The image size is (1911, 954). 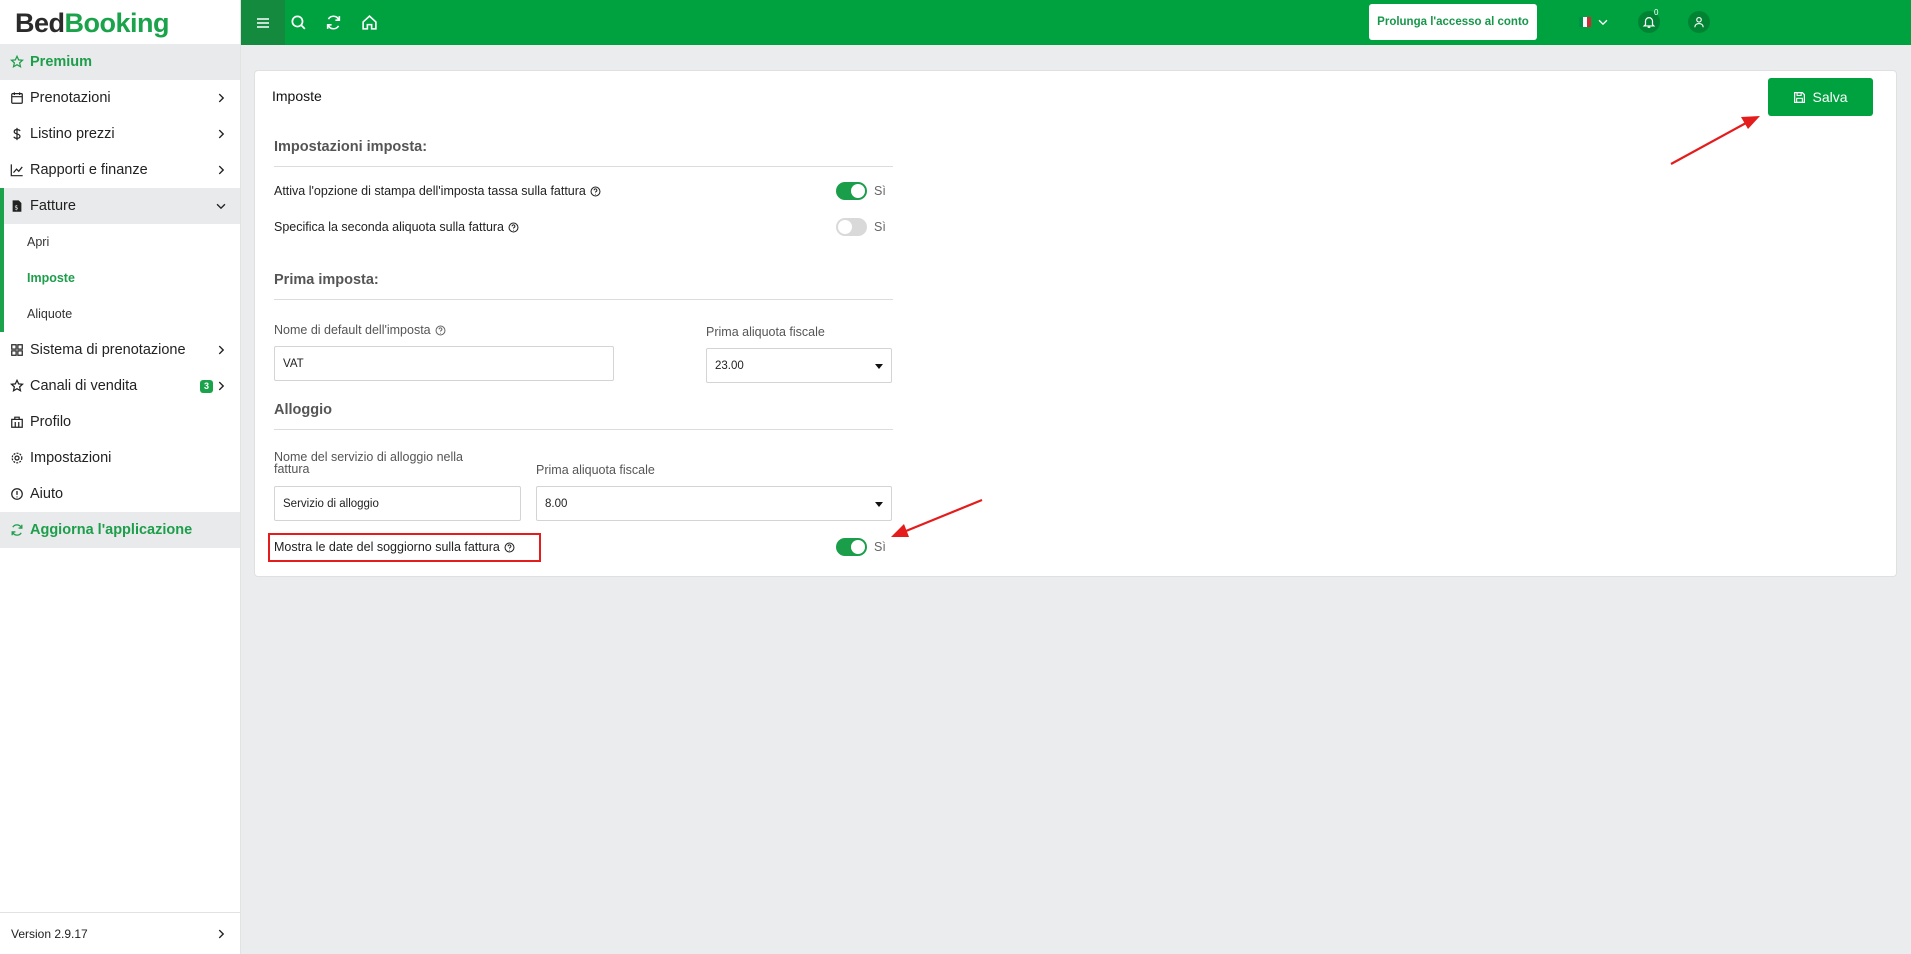 What do you see at coordinates (17, 98) in the screenshot?
I see `calendar-icon` at bounding box center [17, 98].